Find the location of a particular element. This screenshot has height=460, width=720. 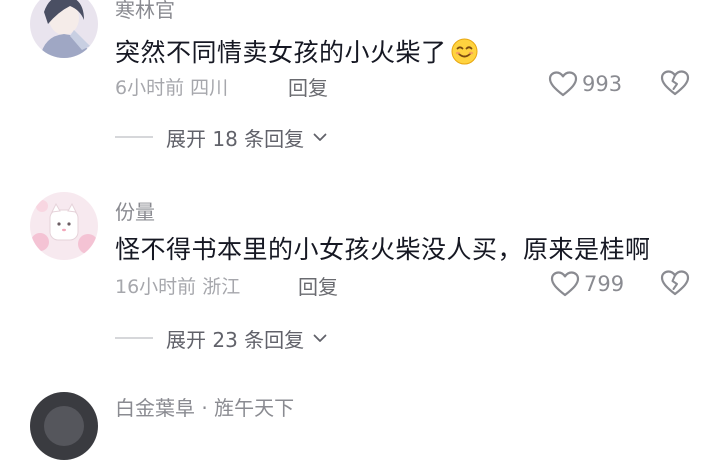

location: 四川 is located at coordinates (209, 88).